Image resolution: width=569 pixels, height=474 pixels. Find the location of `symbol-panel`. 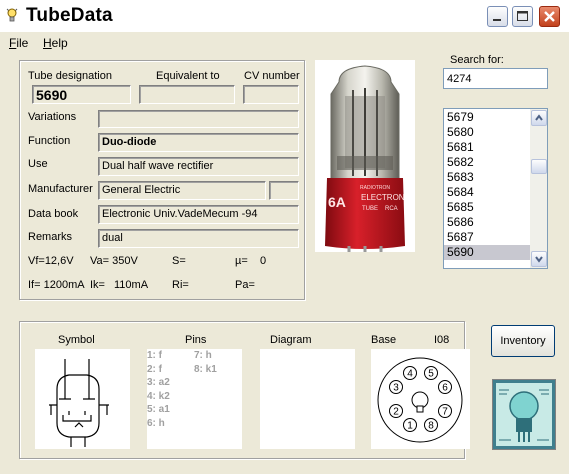

symbol-panel is located at coordinates (82, 399).